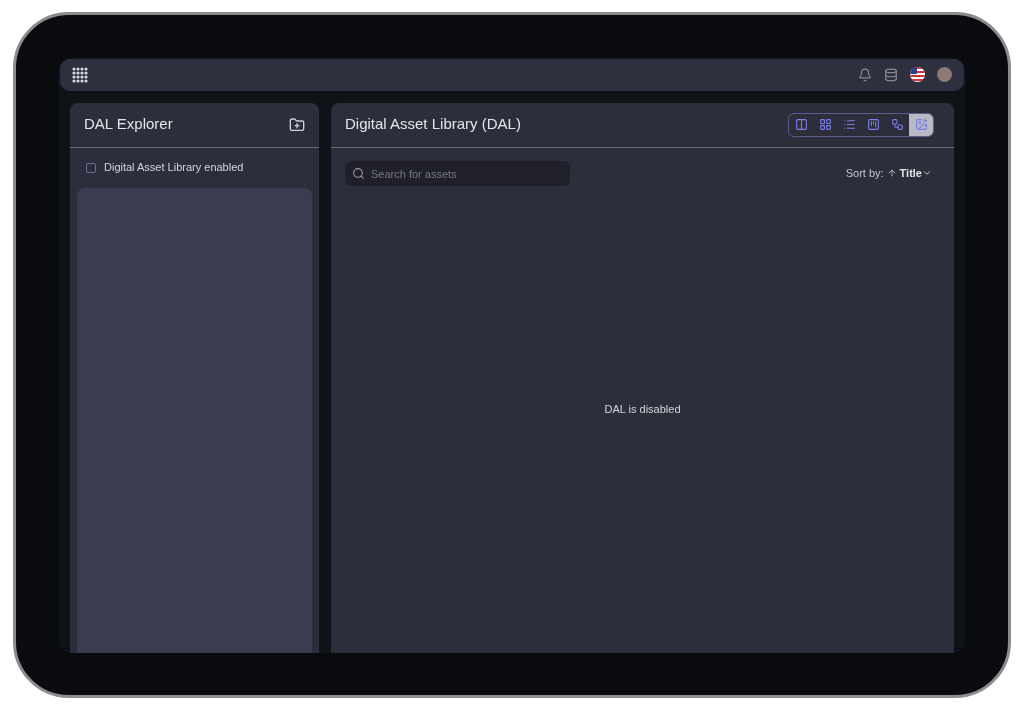  I want to click on panel-title: Digital Asset Library (DAL), so click(433, 124).